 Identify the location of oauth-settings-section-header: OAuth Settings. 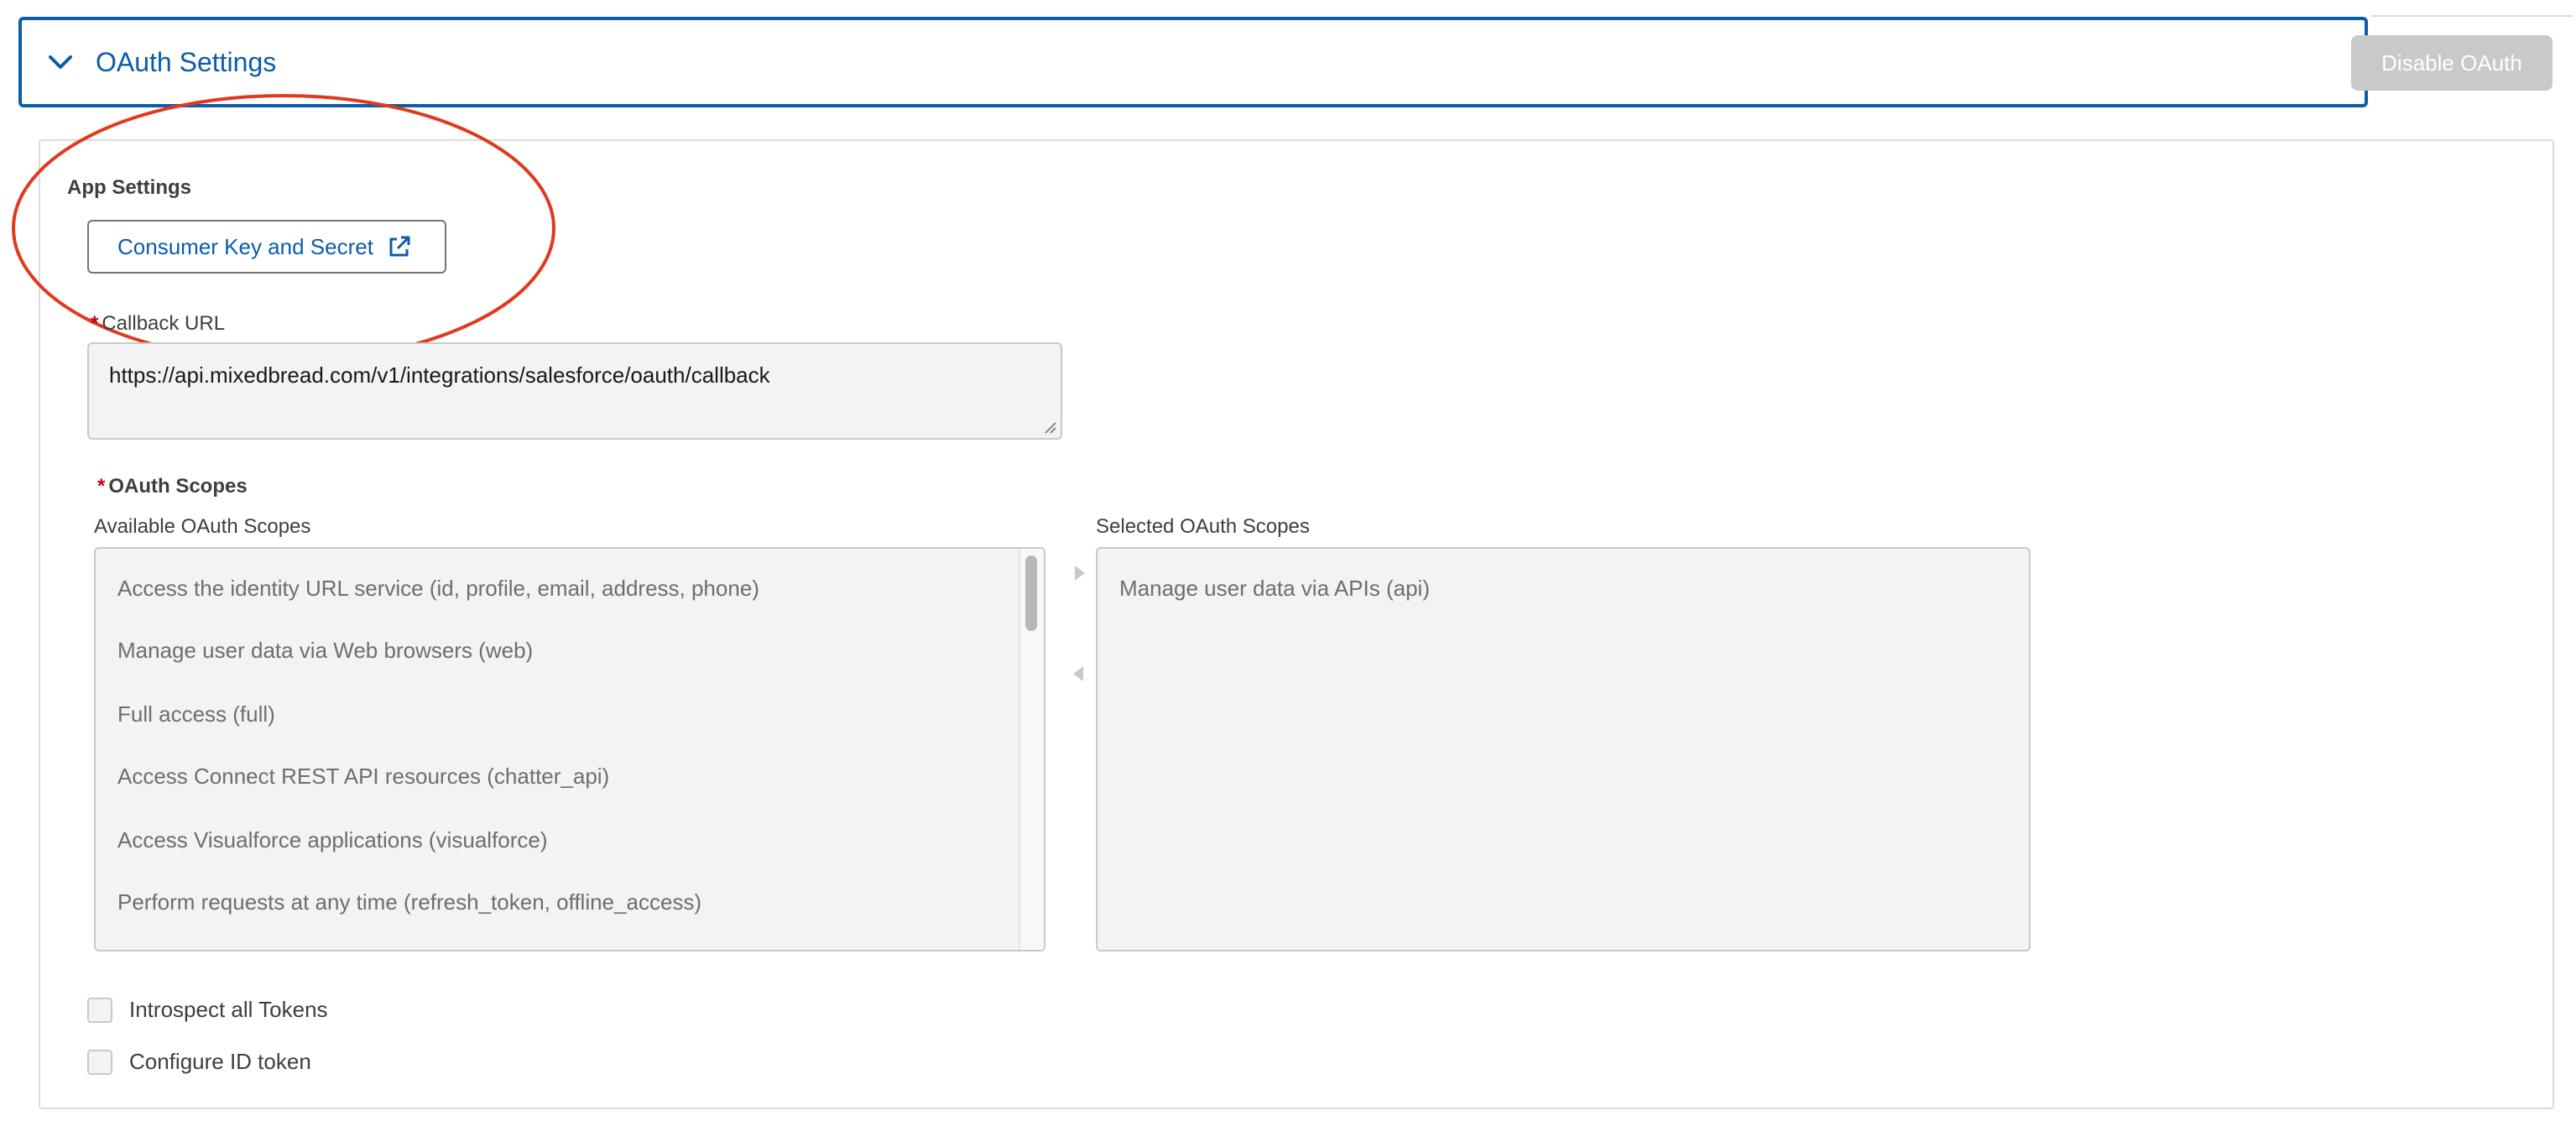
(1193, 62).